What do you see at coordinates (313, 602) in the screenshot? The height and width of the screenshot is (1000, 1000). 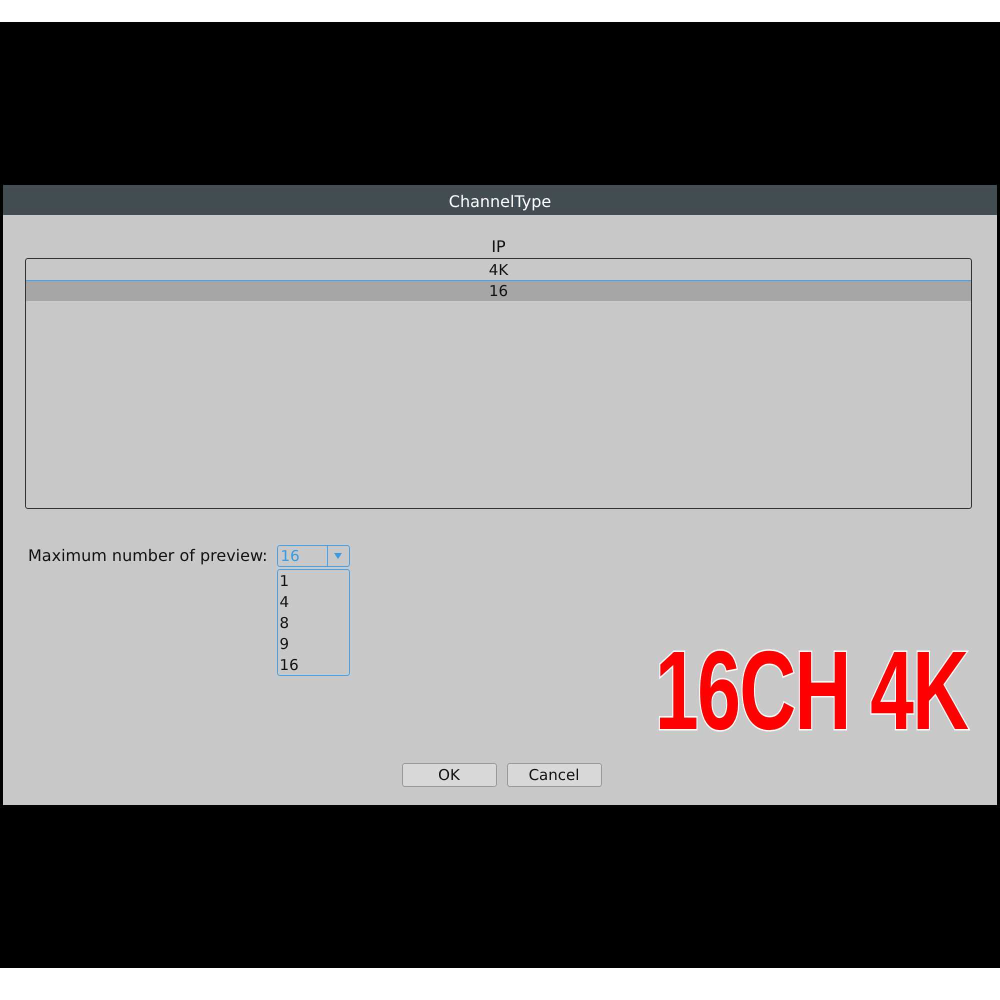 I see `dropdown-option: 4` at bounding box center [313, 602].